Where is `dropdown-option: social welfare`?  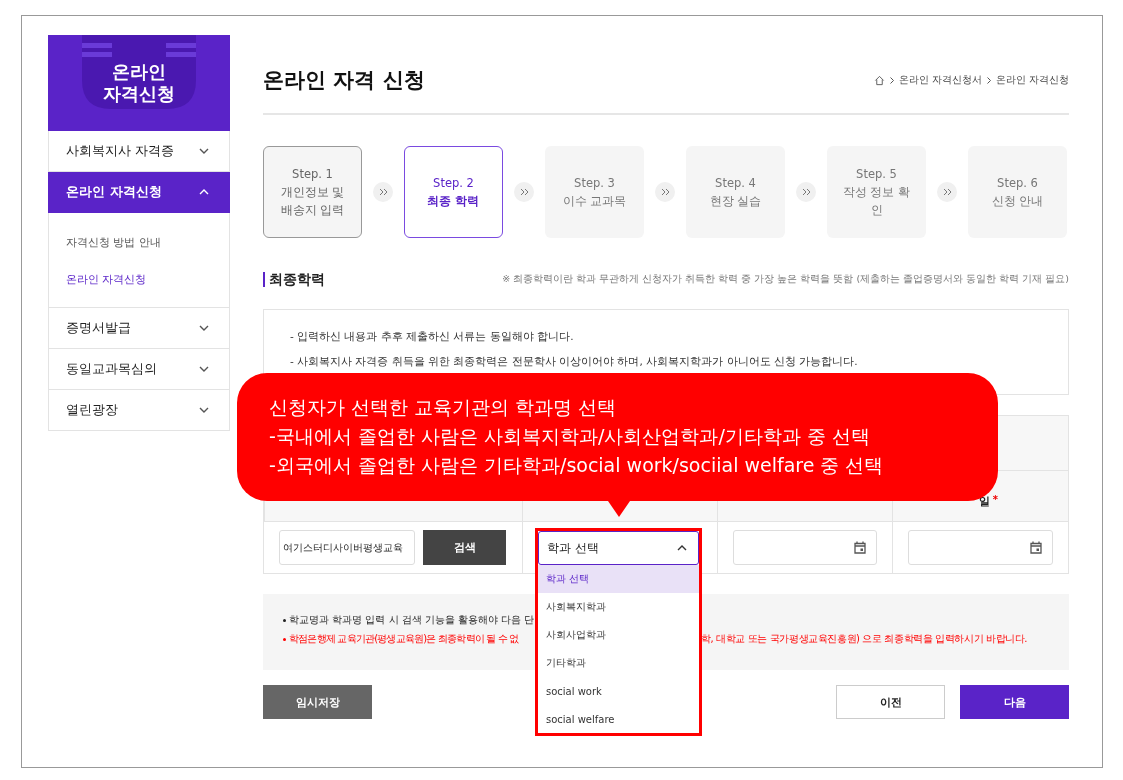
dropdown-option: social welfare is located at coordinates (618, 719).